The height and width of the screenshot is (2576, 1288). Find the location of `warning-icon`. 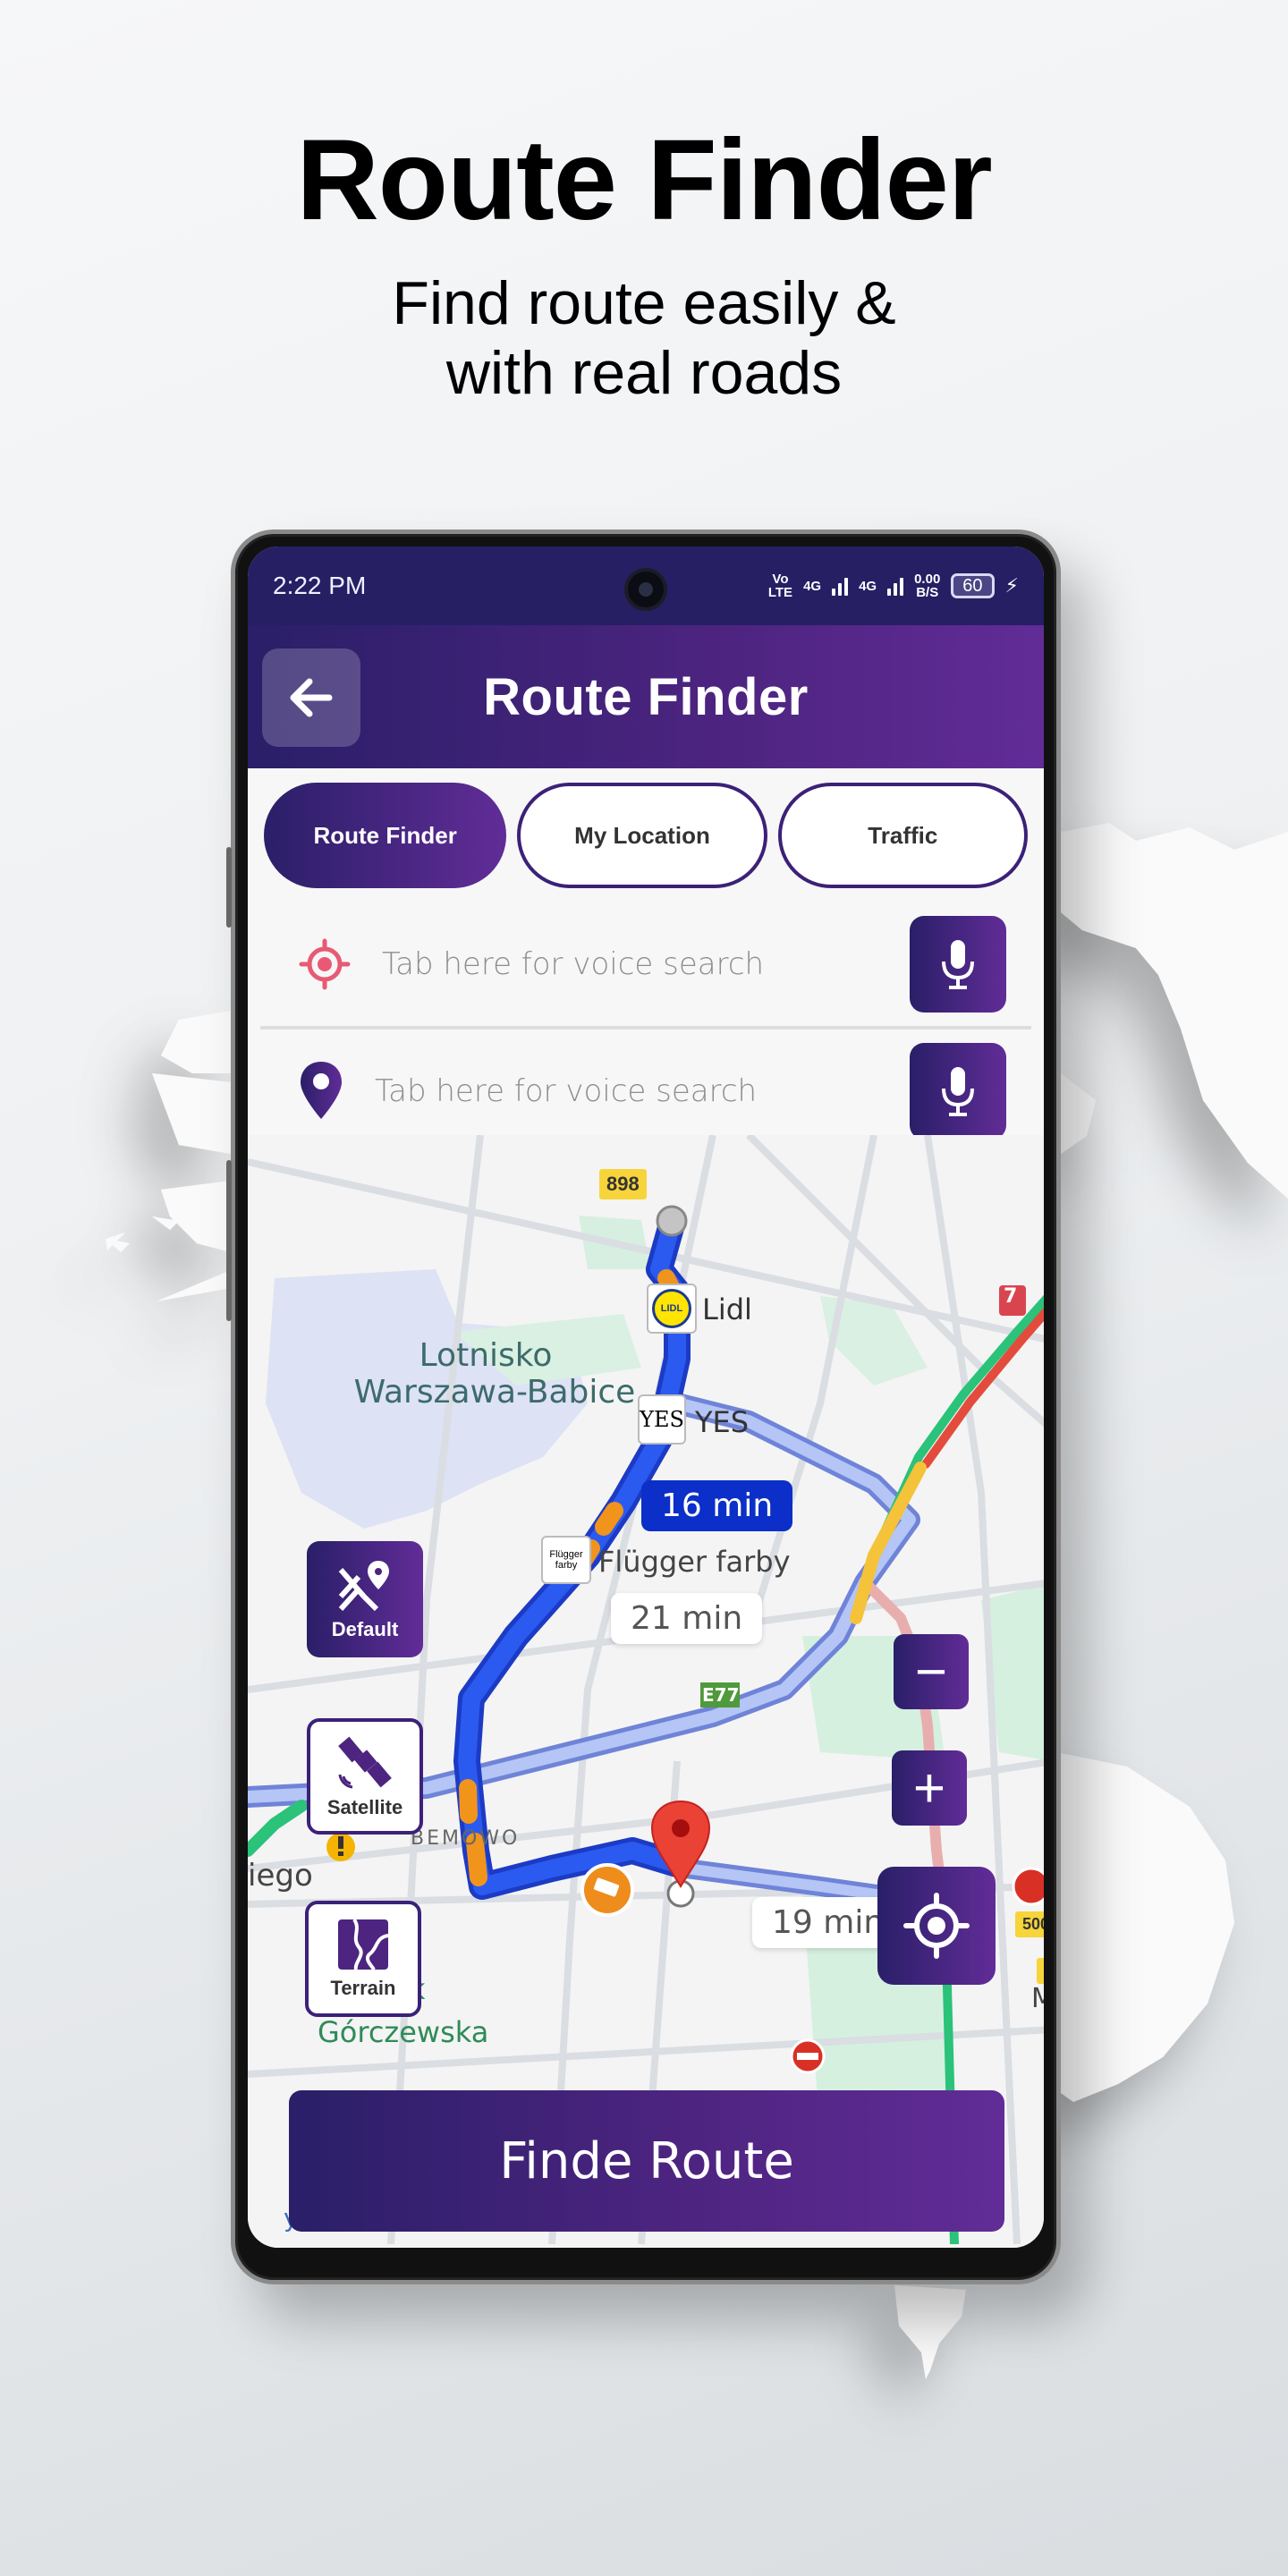

warning-icon is located at coordinates (340, 1847).